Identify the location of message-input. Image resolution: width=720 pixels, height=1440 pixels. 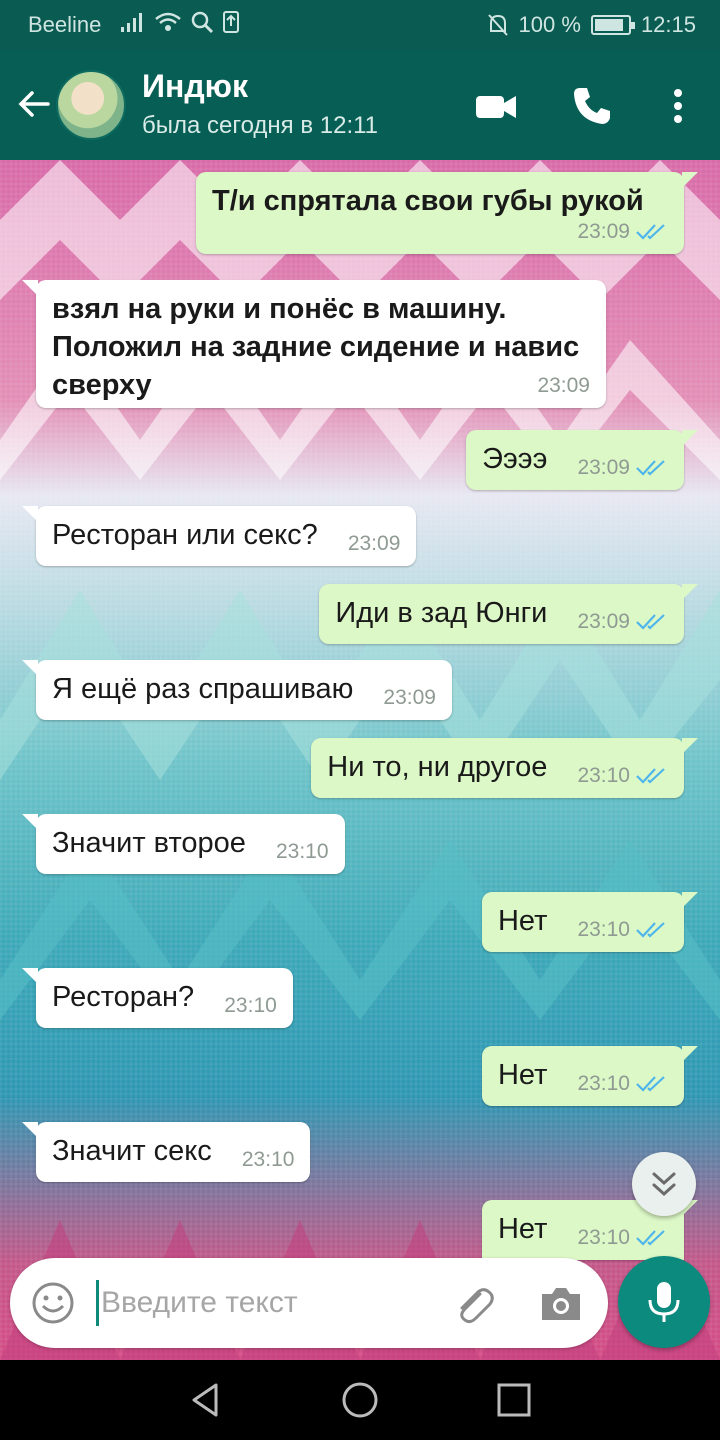
(261, 1303).